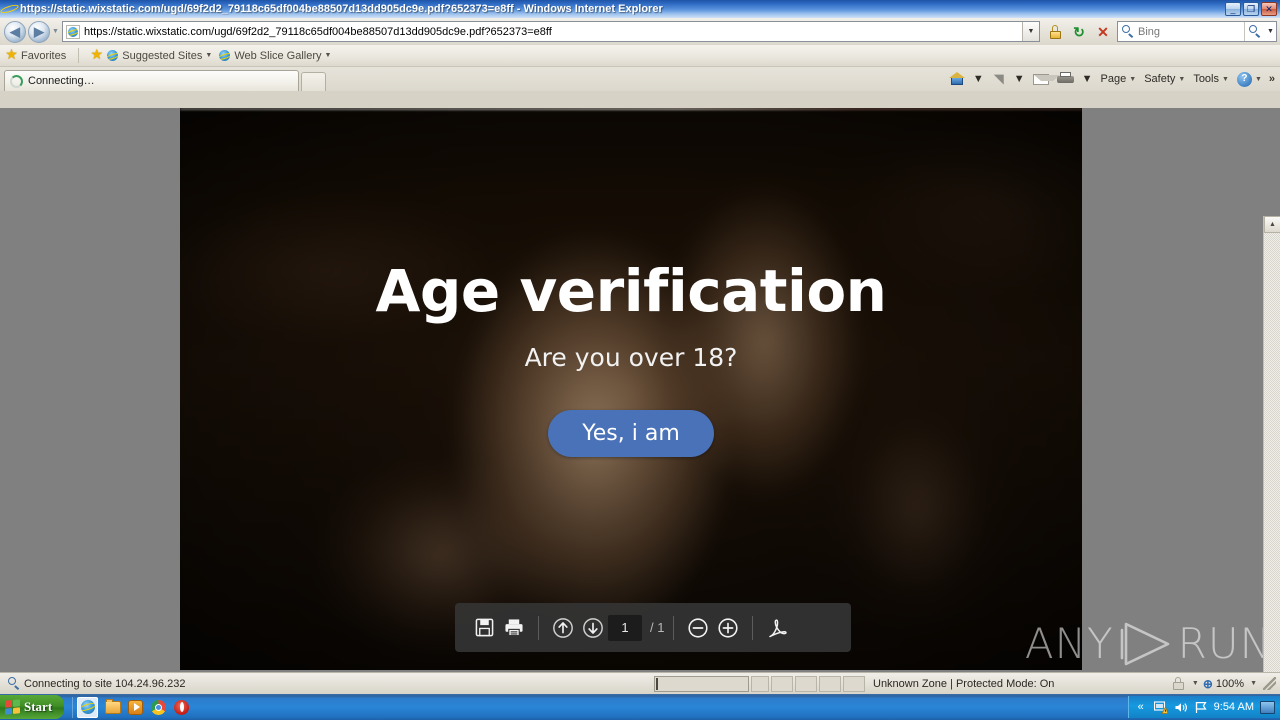 Image resolution: width=1280 pixels, height=720 pixels. What do you see at coordinates (1207, 683) in the screenshot?
I see `zoom-in-icon: ⊕` at bounding box center [1207, 683].